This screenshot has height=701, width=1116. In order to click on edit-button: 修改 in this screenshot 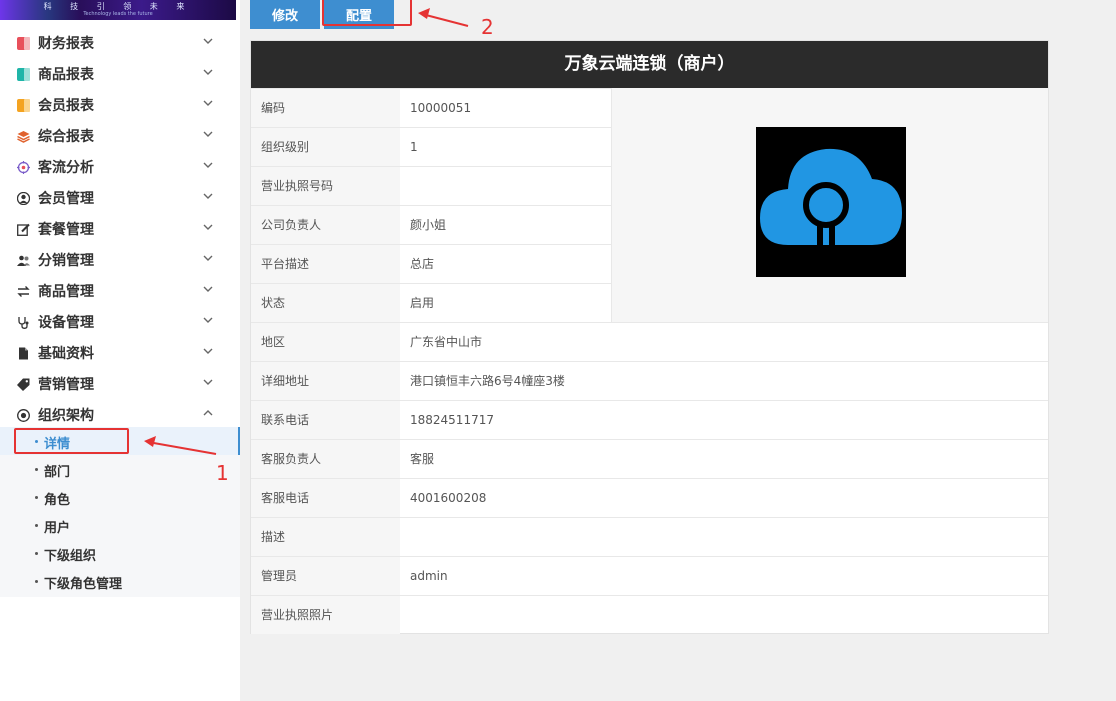, I will do `click(285, 14)`.